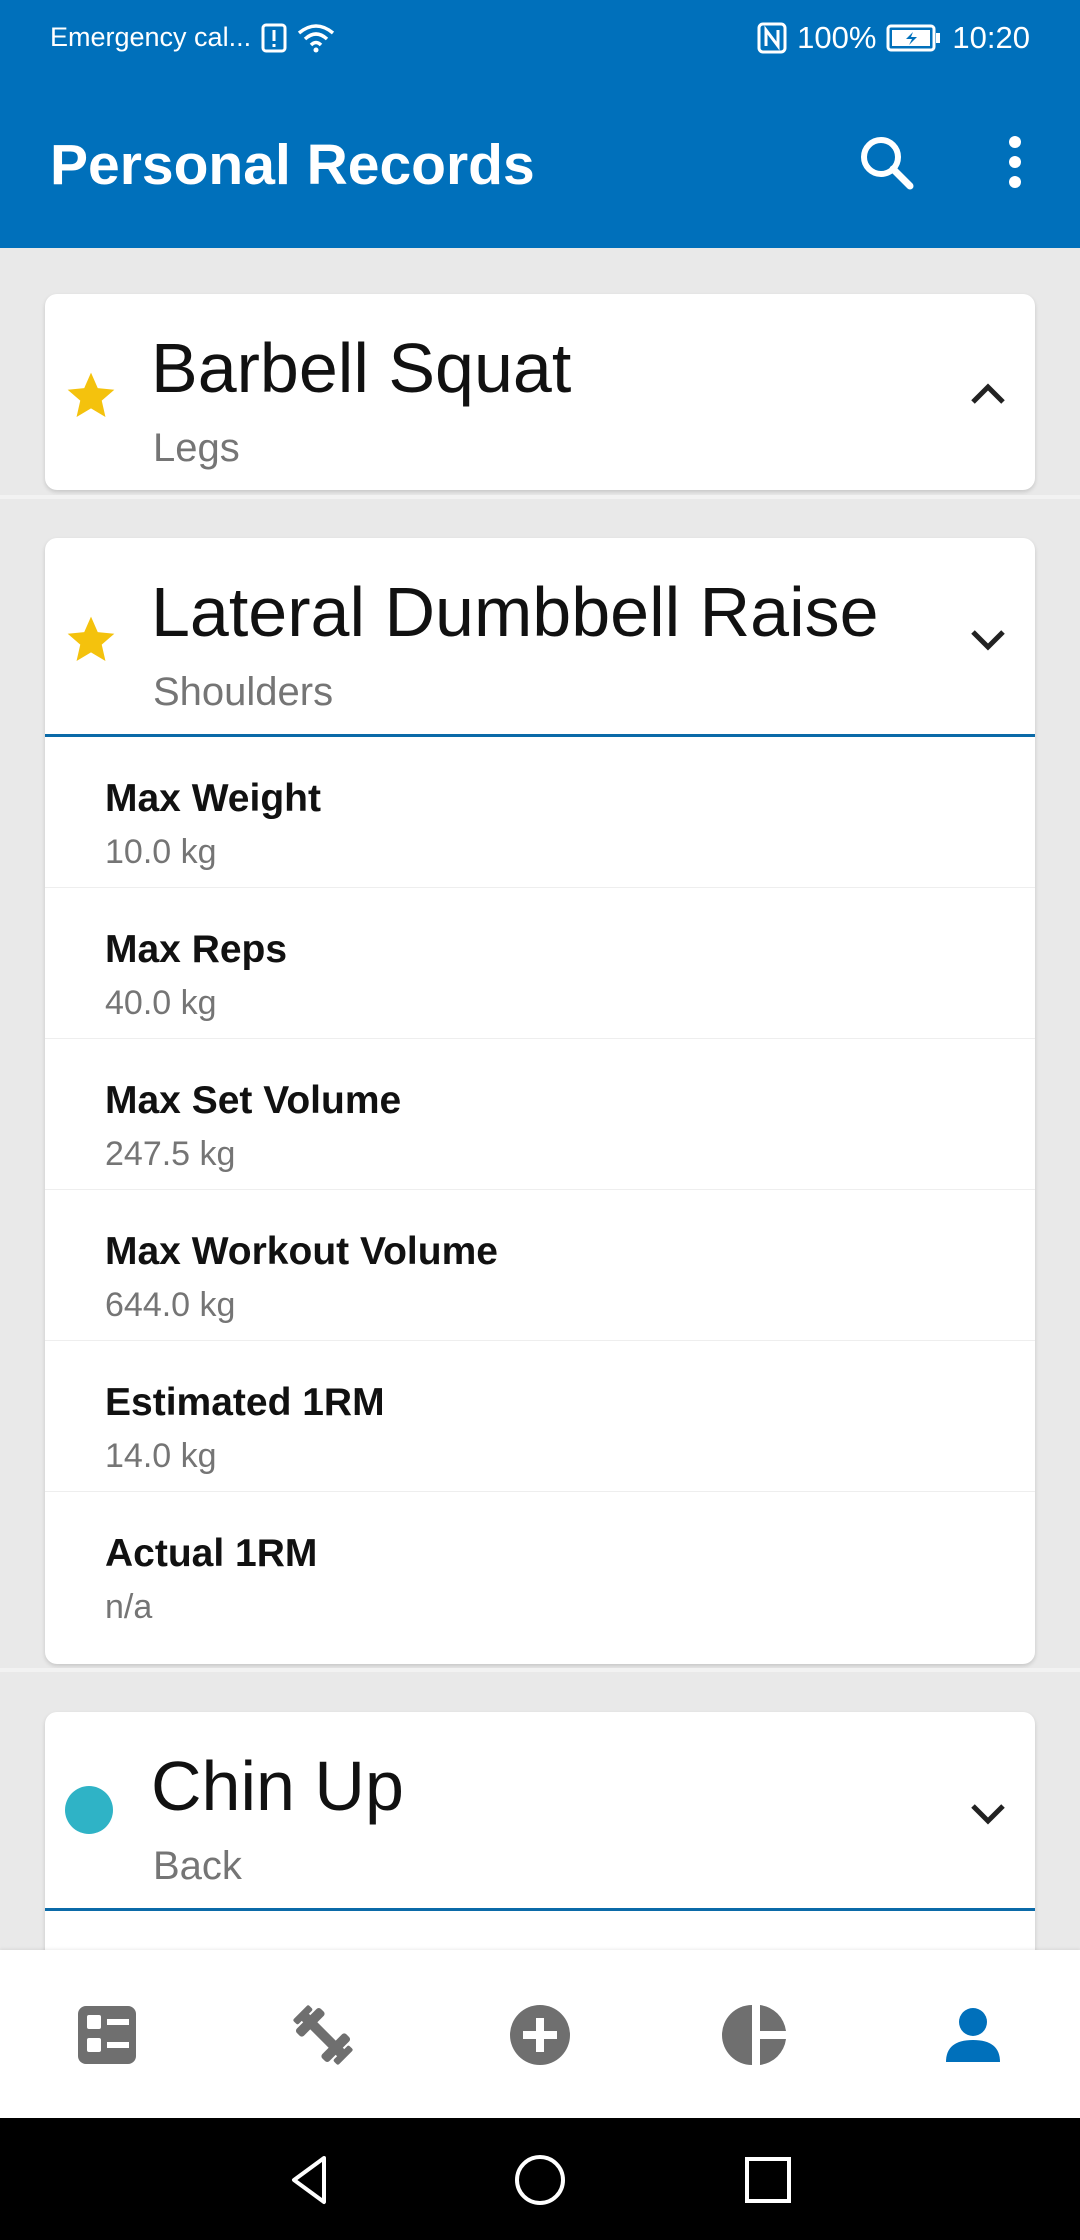  I want to click on exercise-name: Barbell Squat, so click(361, 368).